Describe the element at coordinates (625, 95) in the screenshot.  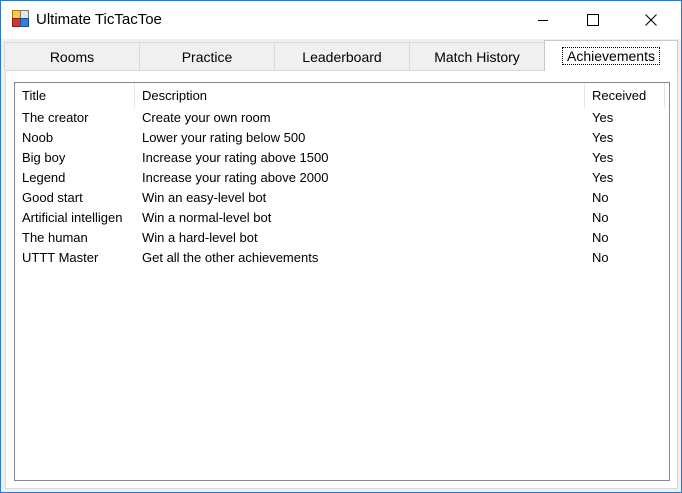
I see `column-header-received: Received` at that location.